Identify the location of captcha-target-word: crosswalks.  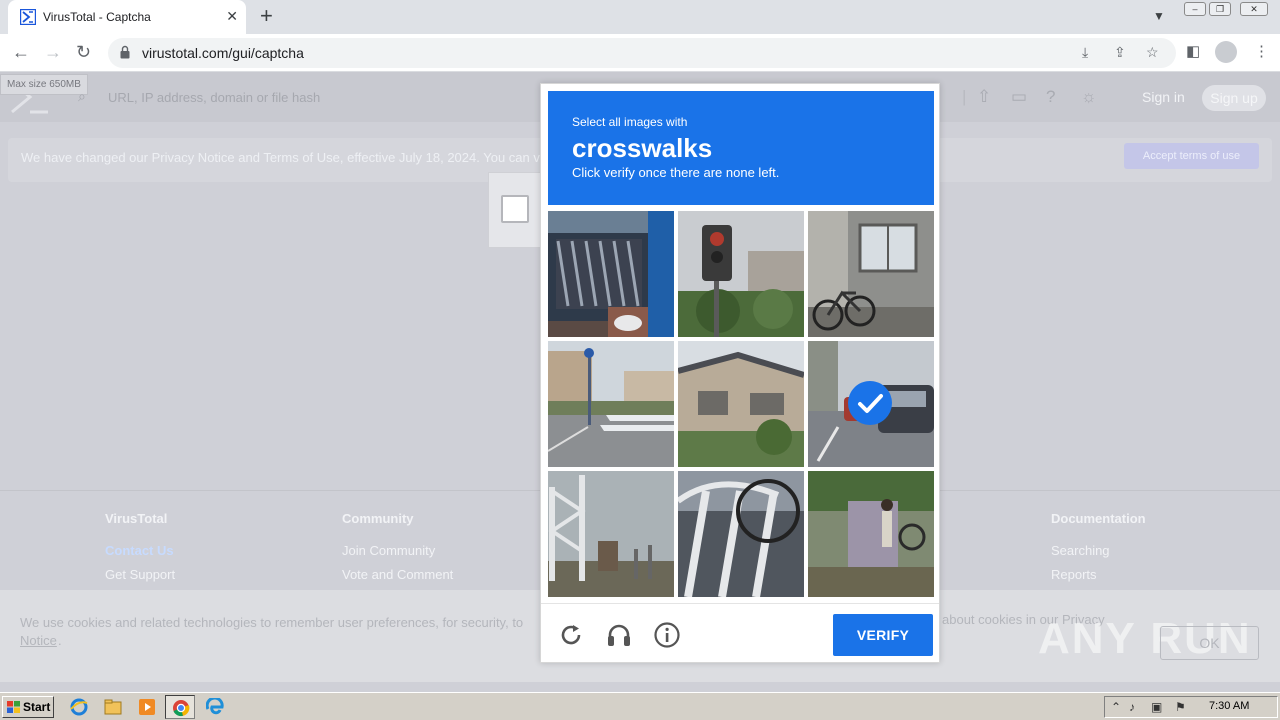
(642, 148).